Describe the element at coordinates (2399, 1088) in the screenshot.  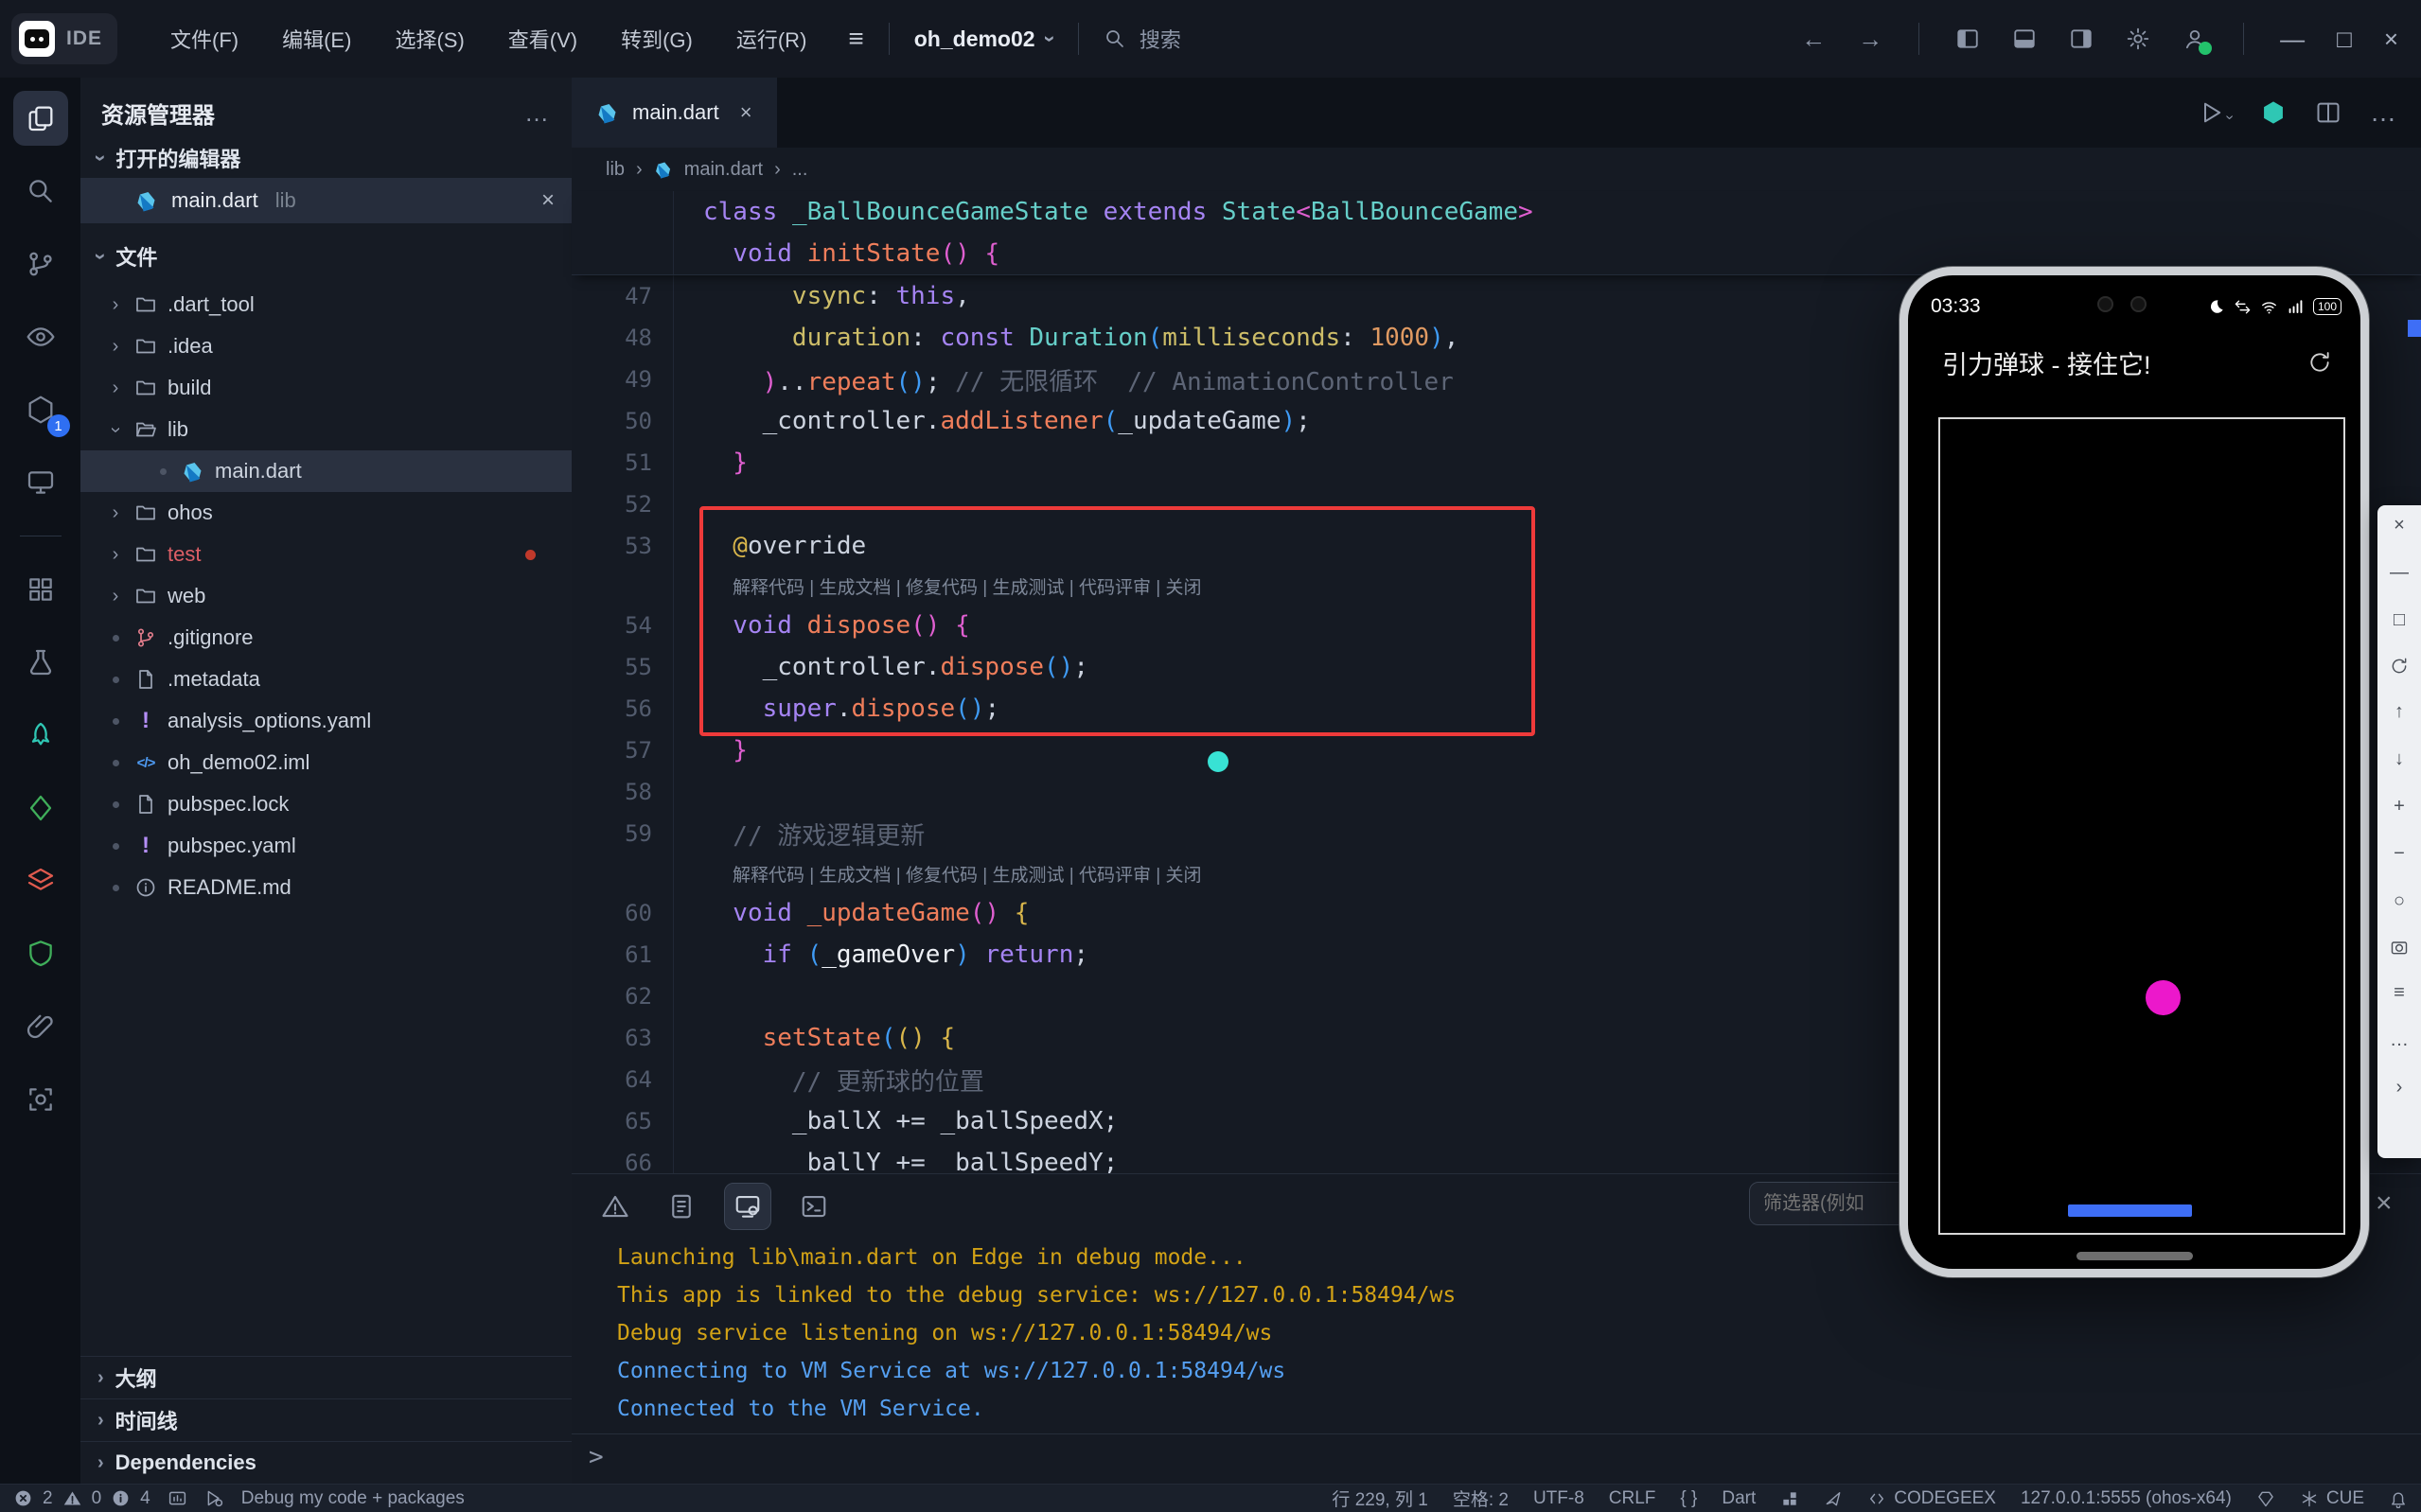
I see `emulator-next-icon: ›` at that location.